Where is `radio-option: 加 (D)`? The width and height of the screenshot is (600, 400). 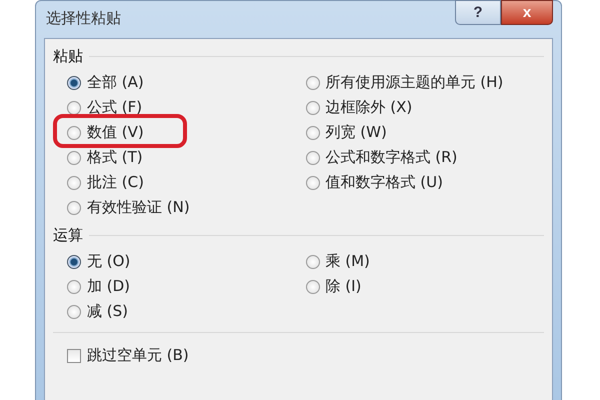 radio-option: 加 (D) is located at coordinates (98, 286).